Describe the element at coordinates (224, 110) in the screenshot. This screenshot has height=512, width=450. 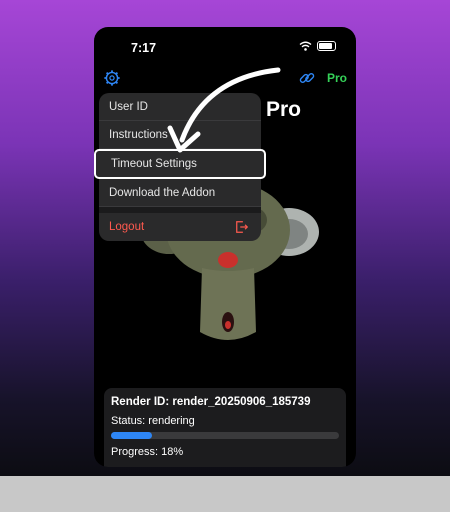
I see `annotation-arrow-path` at that location.